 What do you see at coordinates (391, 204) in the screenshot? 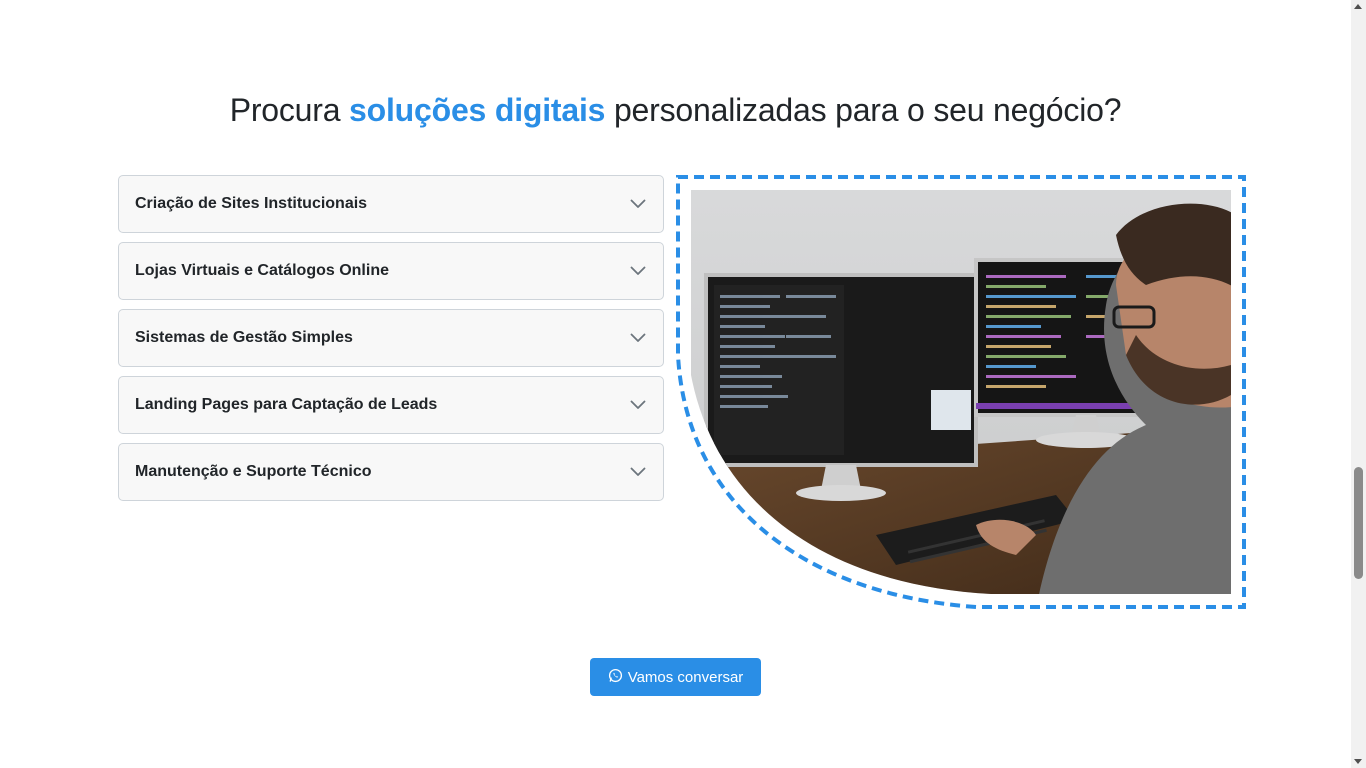
I see `accordion-item-sites: Criação de Sites Institucionais` at bounding box center [391, 204].